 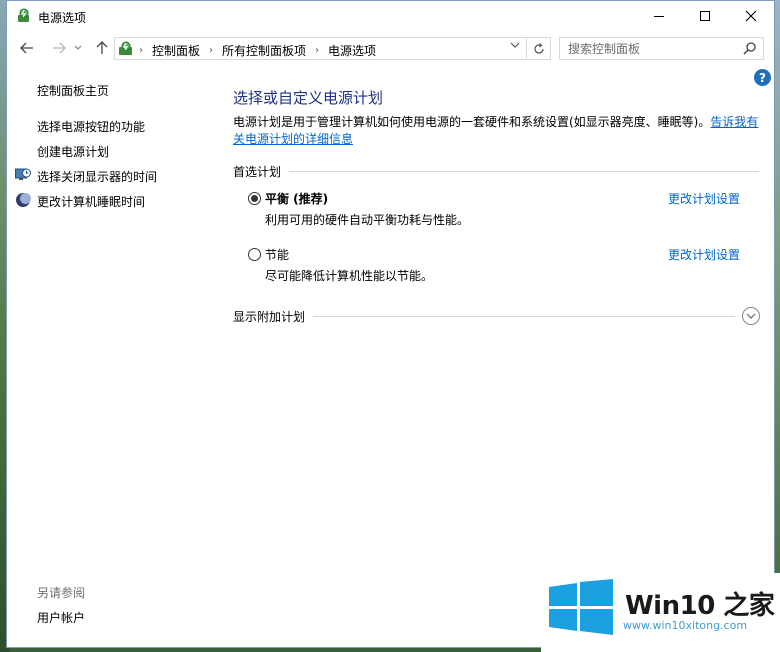 What do you see at coordinates (390, 16) in the screenshot?
I see `title-bar: 电源选项` at bounding box center [390, 16].